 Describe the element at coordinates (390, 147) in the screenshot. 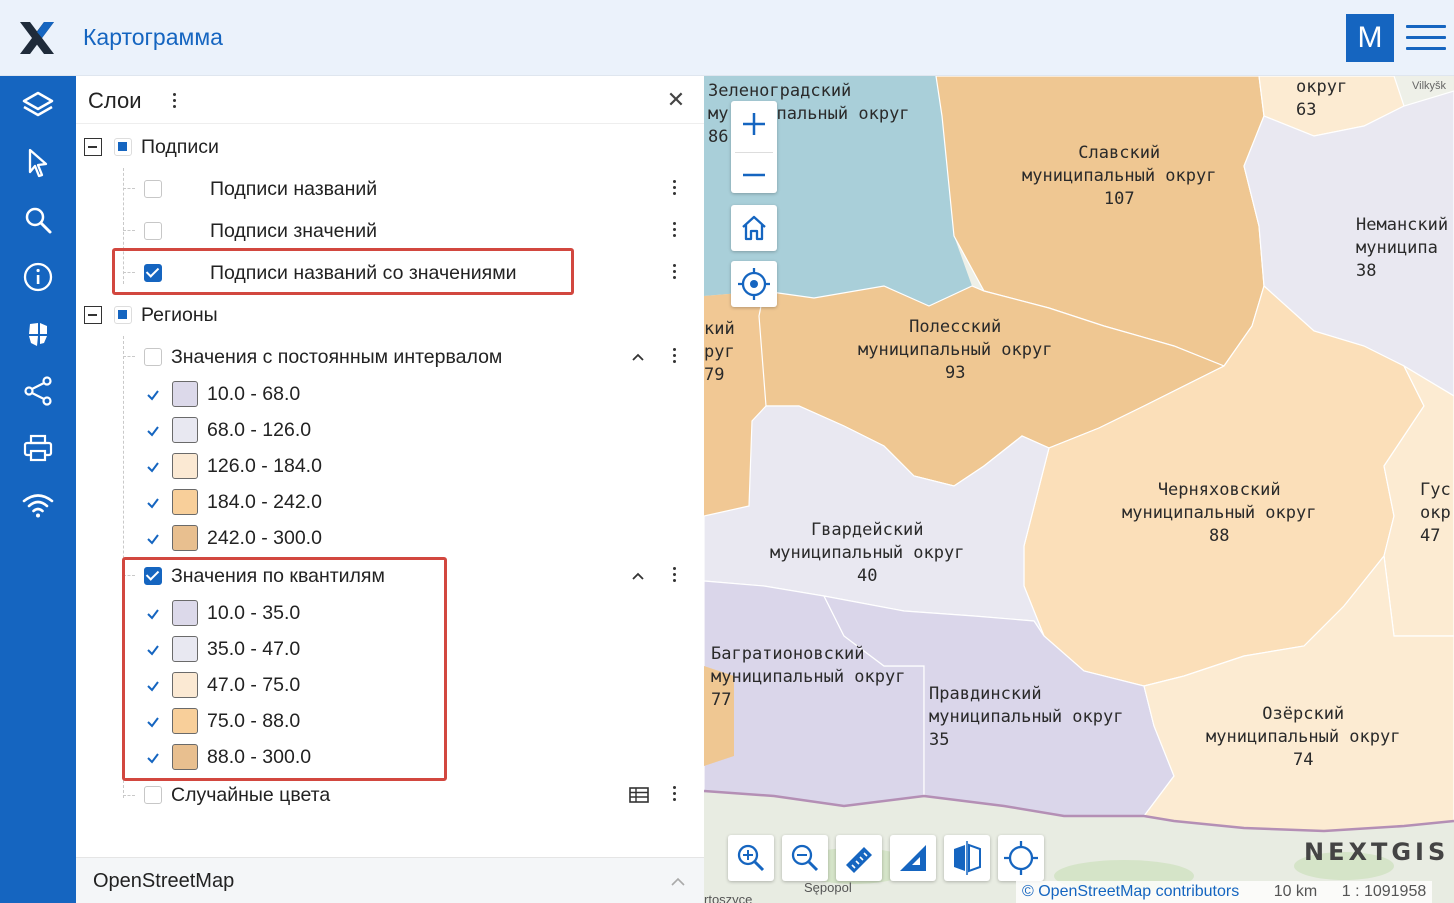

I see `layer-group-captions: Подписи` at that location.